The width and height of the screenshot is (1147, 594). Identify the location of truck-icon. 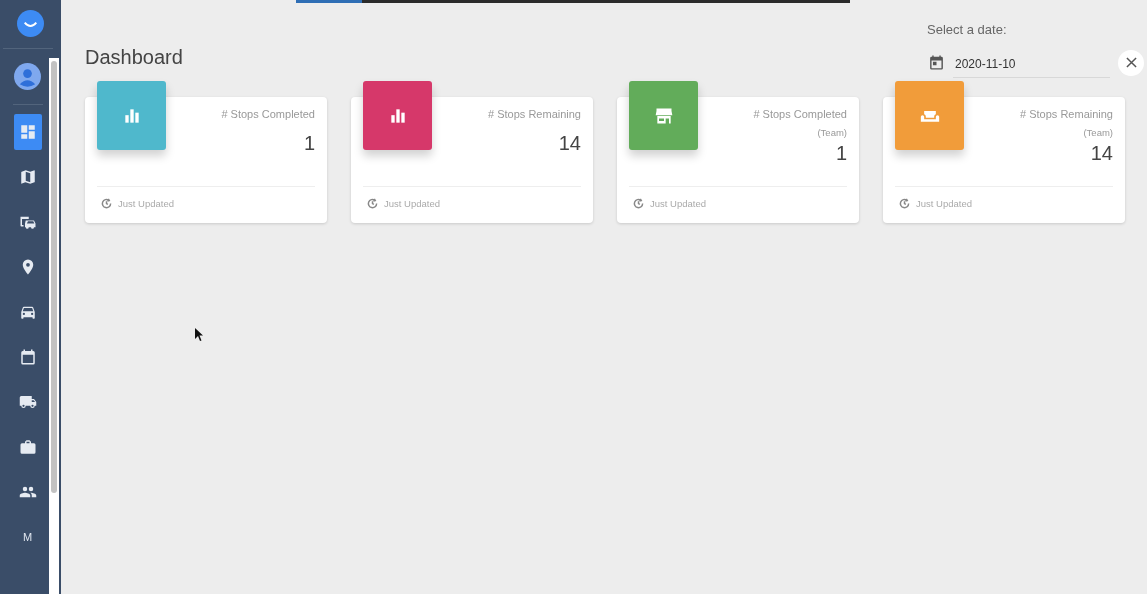
(27, 402).